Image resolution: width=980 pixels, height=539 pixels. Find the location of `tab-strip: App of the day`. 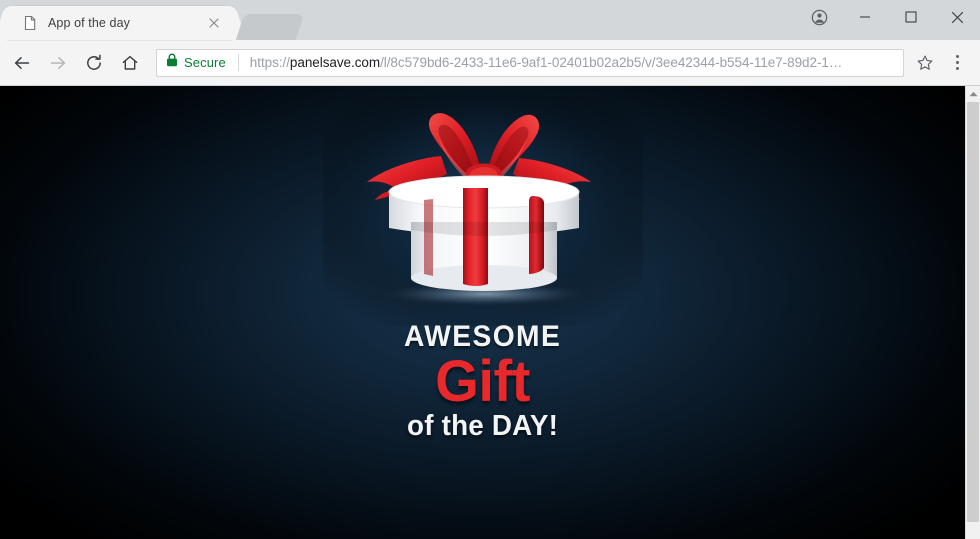

tab-strip: App of the day is located at coordinates (490, 20).